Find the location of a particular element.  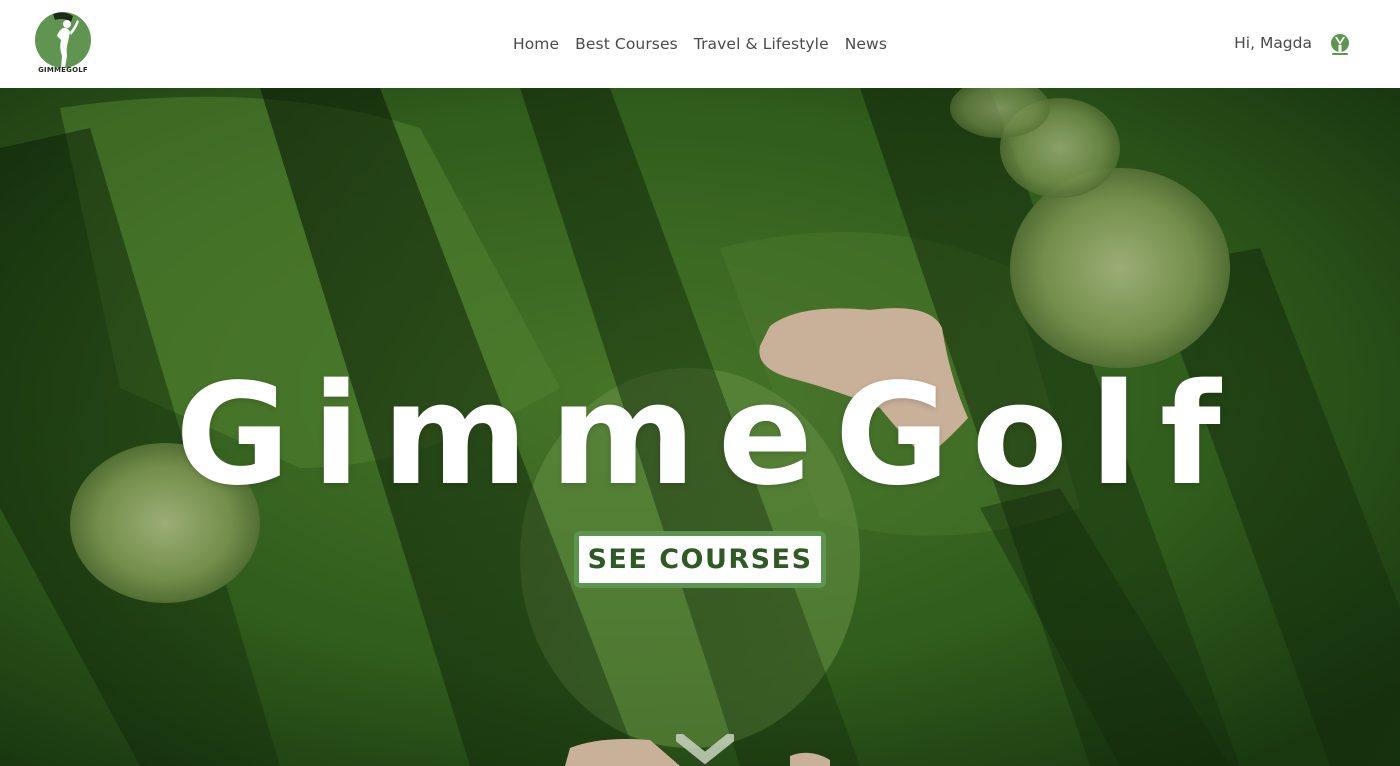

chevron-down-icon is located at coordinates (705, 748).